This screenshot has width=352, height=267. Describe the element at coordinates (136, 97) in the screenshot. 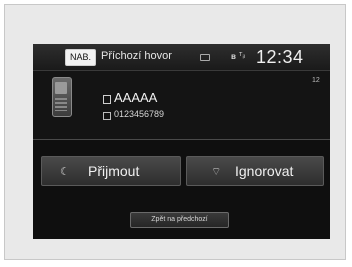

I see `caller-name: AAAAA` at that location.